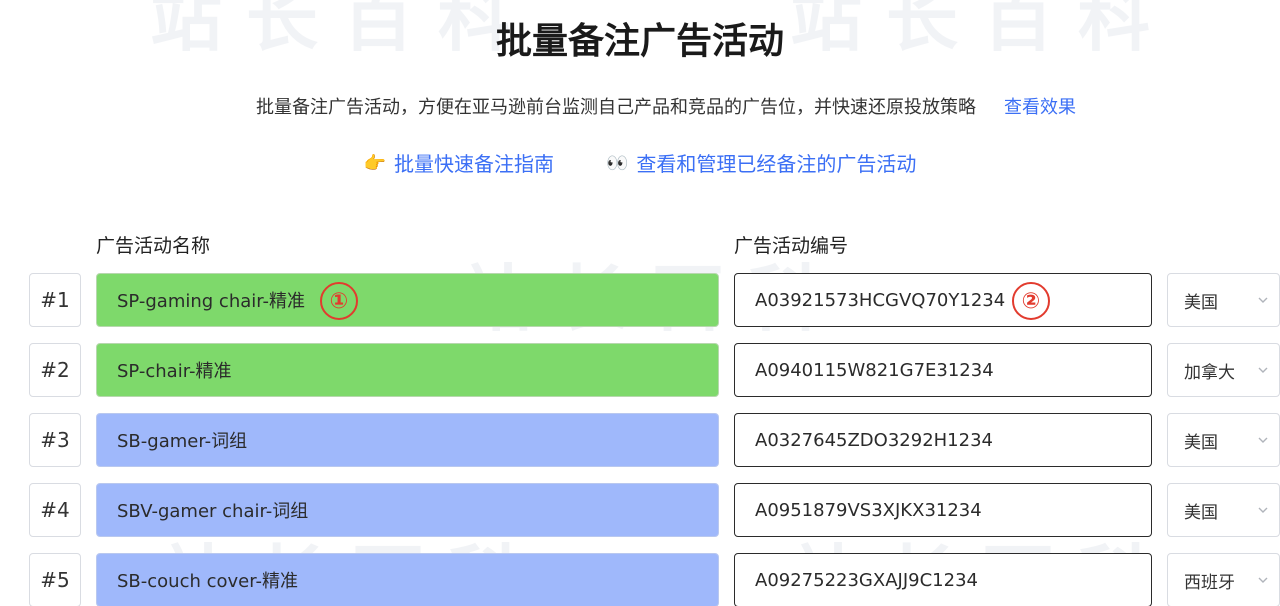 The height and width of the screenshot is (606, 1280). I want to click on campaign-id-input: A0940115W821G7E31234, so click(943, 370).